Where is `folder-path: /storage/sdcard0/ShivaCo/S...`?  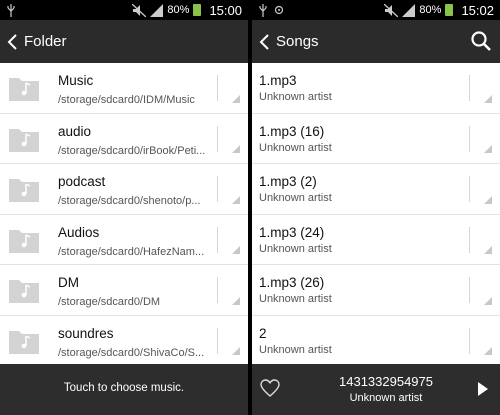
folder-path: /storage/sdcard0/ShivaCo/S... is located at coordinates (131, 352).